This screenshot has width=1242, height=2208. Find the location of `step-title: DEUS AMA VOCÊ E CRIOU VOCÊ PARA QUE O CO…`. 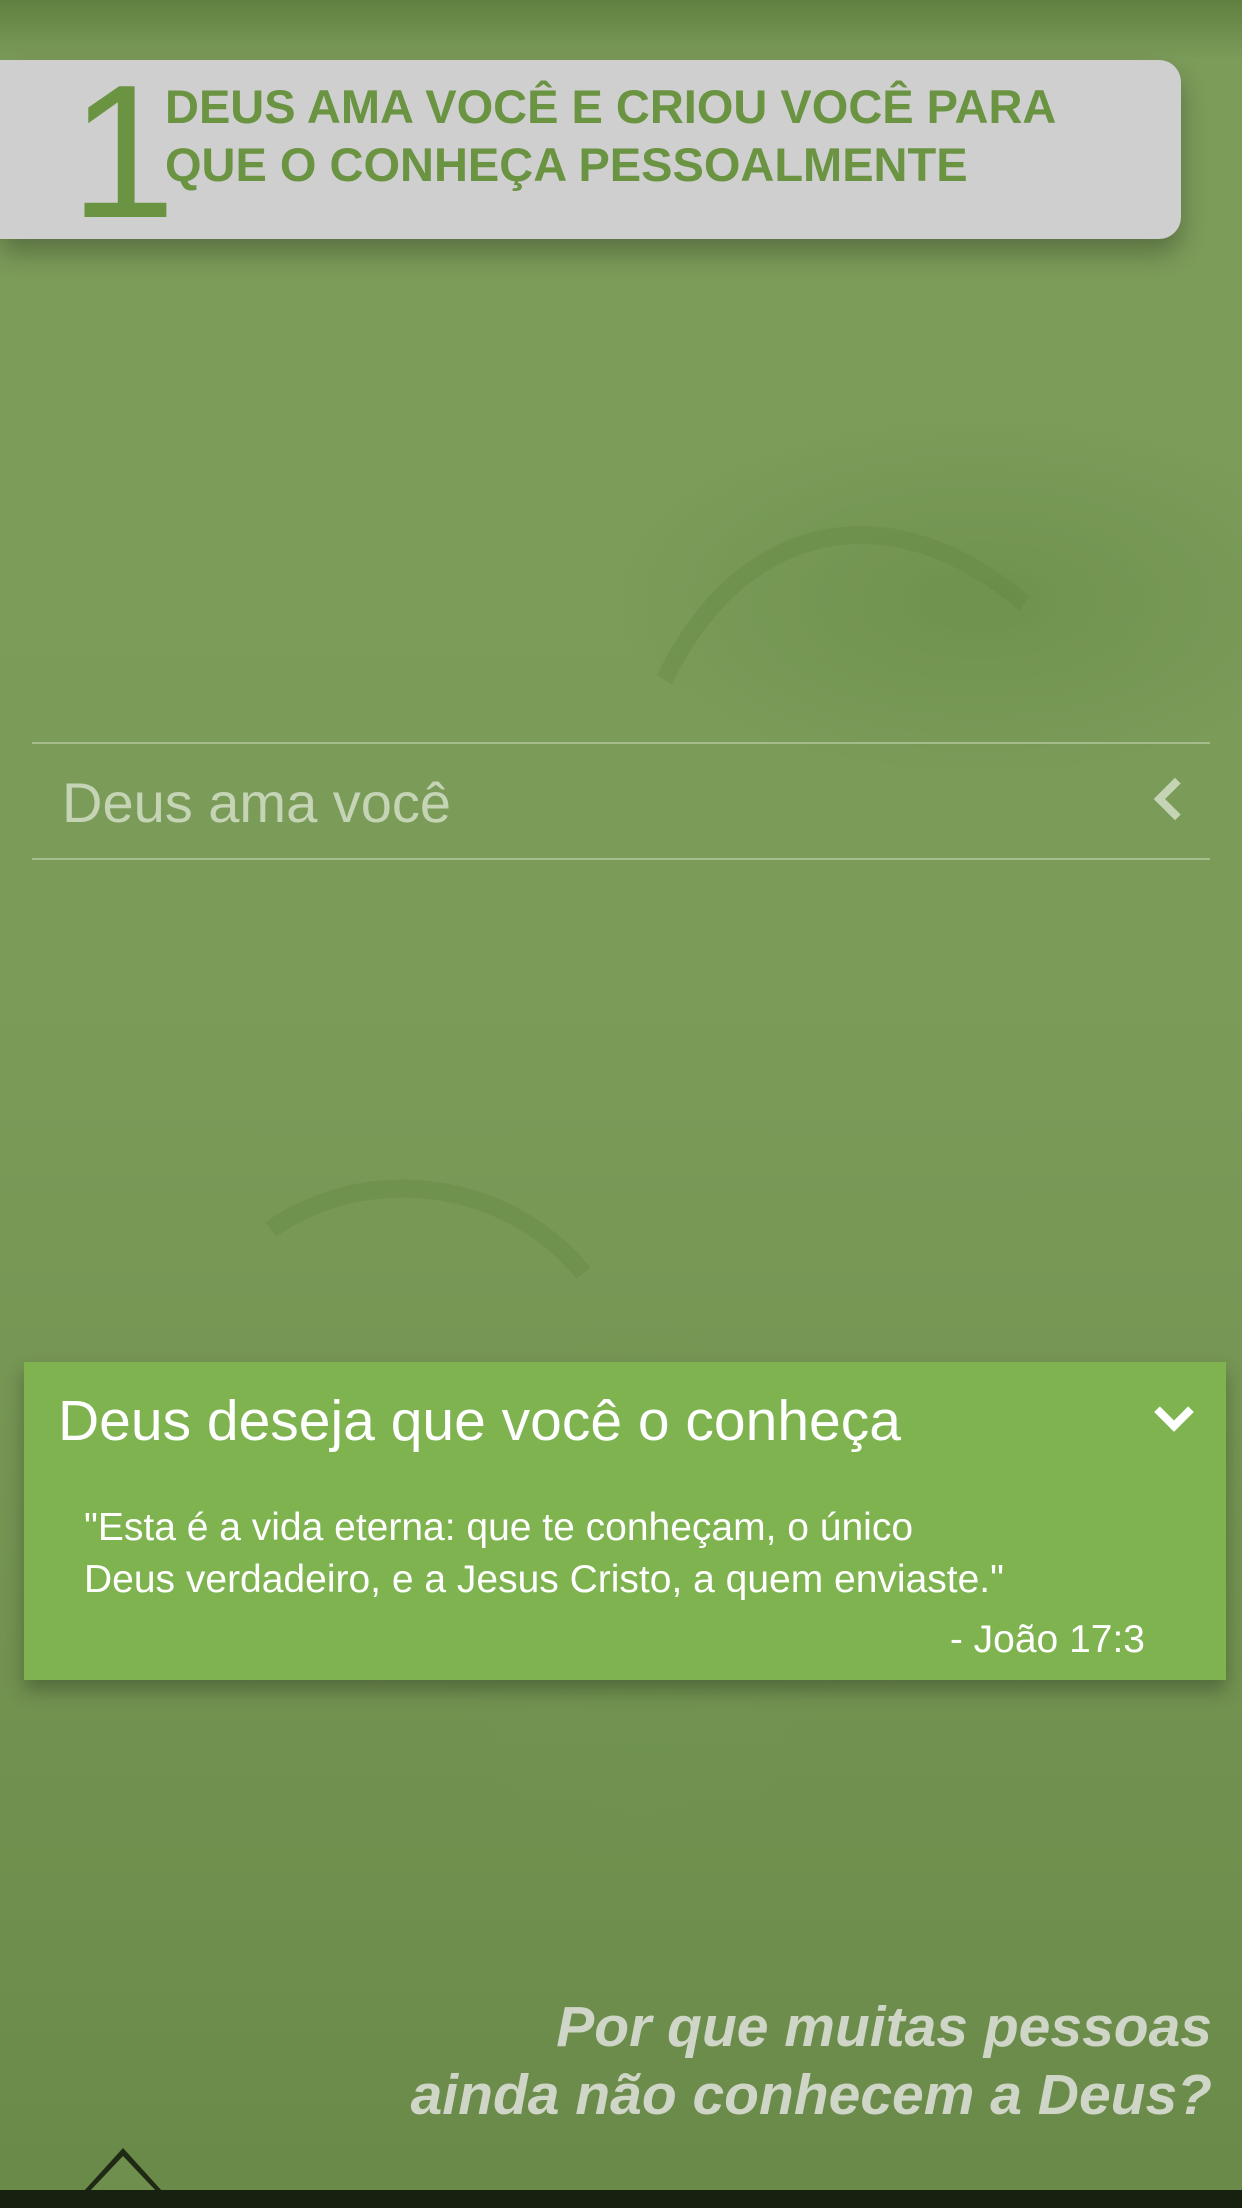

step-title: DEUS AMA VOCÊ E CRIOU VOCÊ PARA QUE O CO… is located at coordinates (611, 135).